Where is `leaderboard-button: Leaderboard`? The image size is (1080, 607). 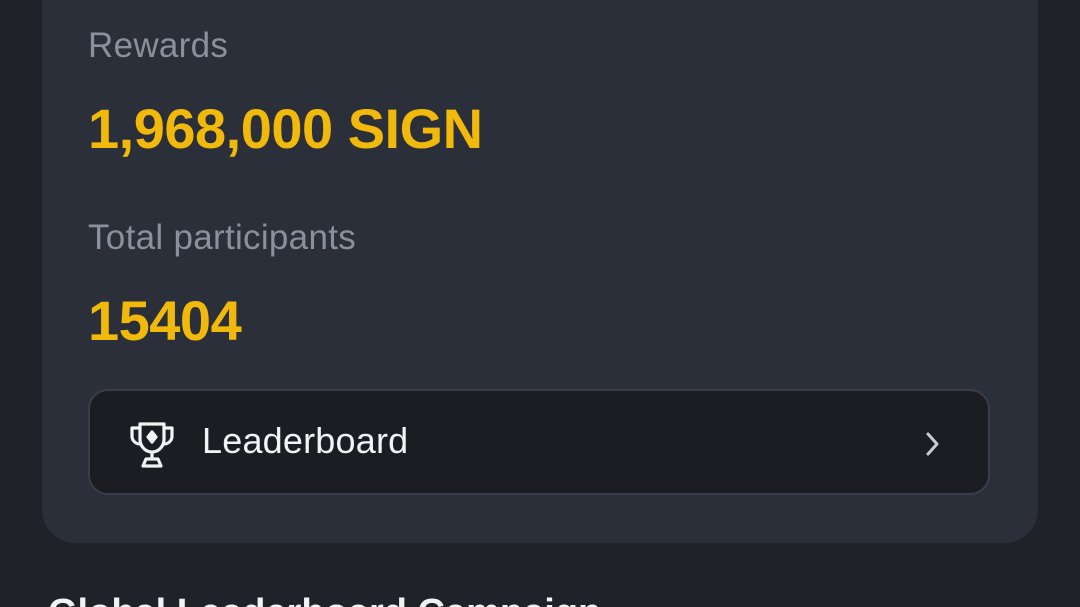 leaderboard-button: Leaderboard is located at coordinates (539, 442).